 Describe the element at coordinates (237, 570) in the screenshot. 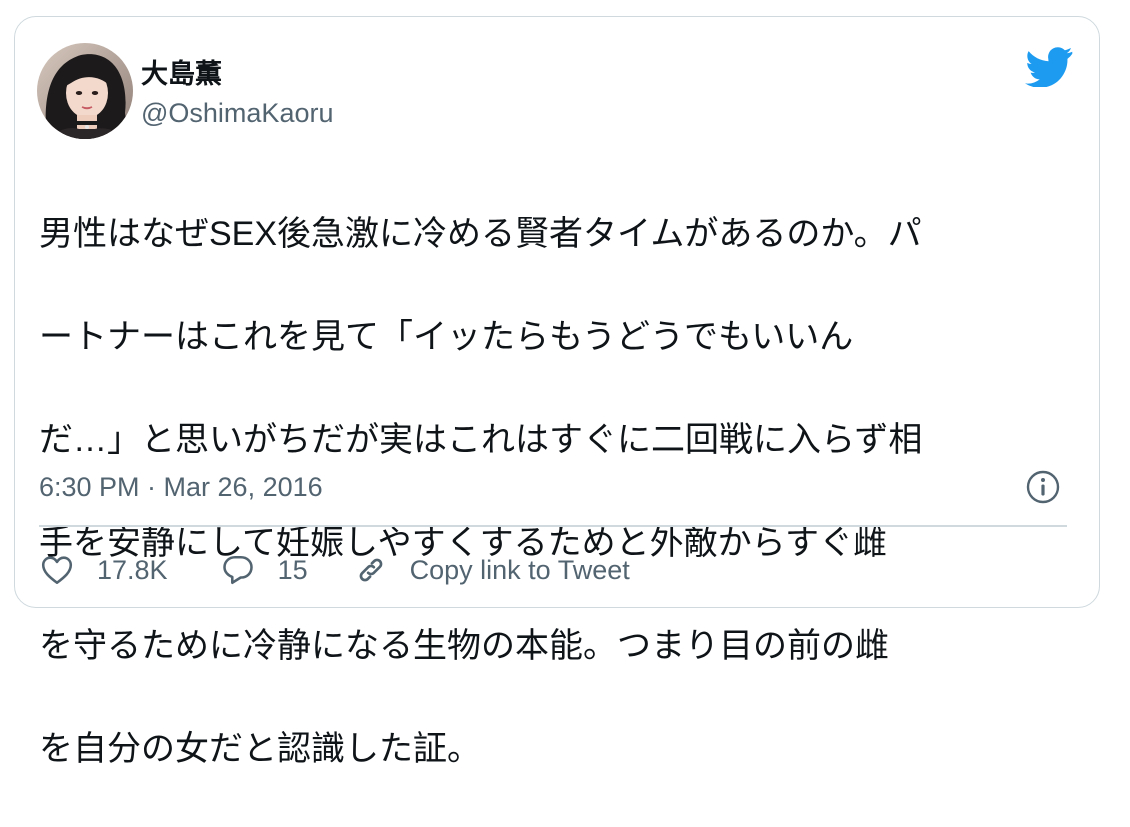

I see `speech-bubble-icon` at that location.